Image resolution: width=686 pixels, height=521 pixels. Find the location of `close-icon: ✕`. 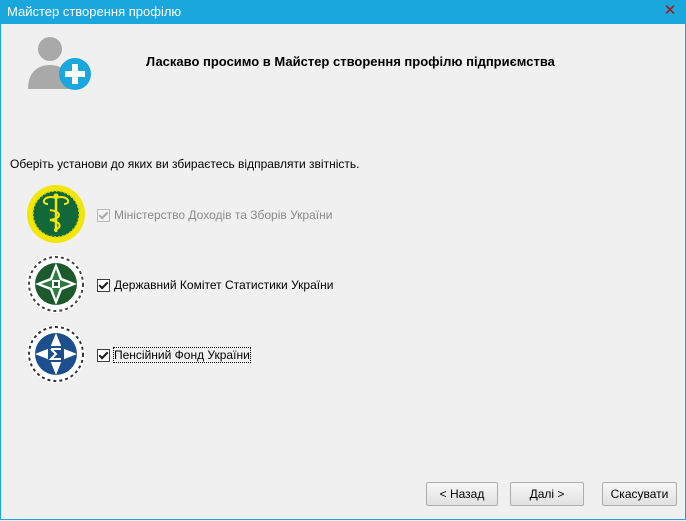

close-icon: ✕ is located at coordinates (670, 11).